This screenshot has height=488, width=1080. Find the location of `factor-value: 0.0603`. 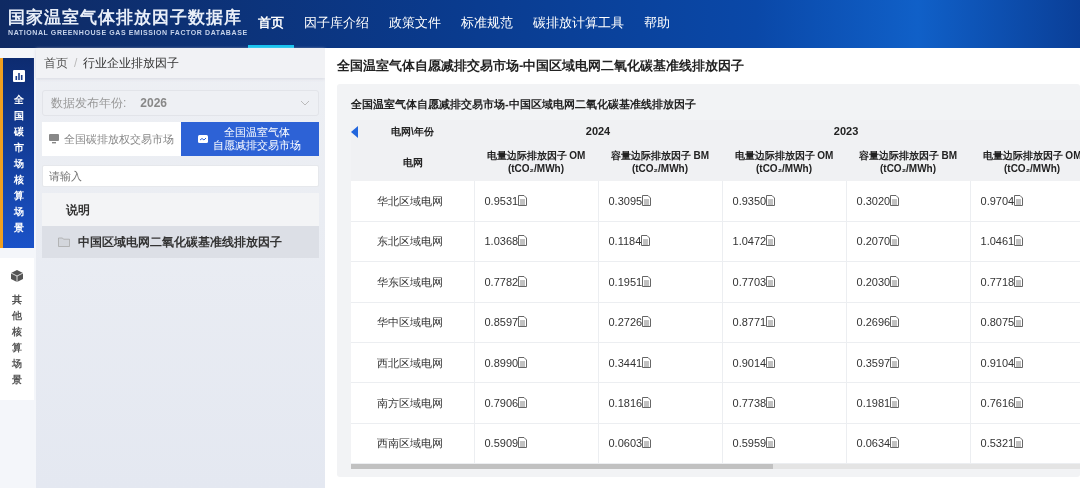

factor-value: 0.0603 is located at coordinates (625, 443).